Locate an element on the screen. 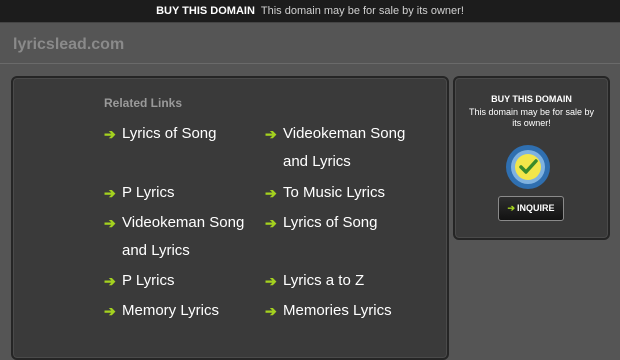 This screenshot has height=360, width=620. top-banner-title: BUY THIS DOMAIN is located at coordinates (205, 11).